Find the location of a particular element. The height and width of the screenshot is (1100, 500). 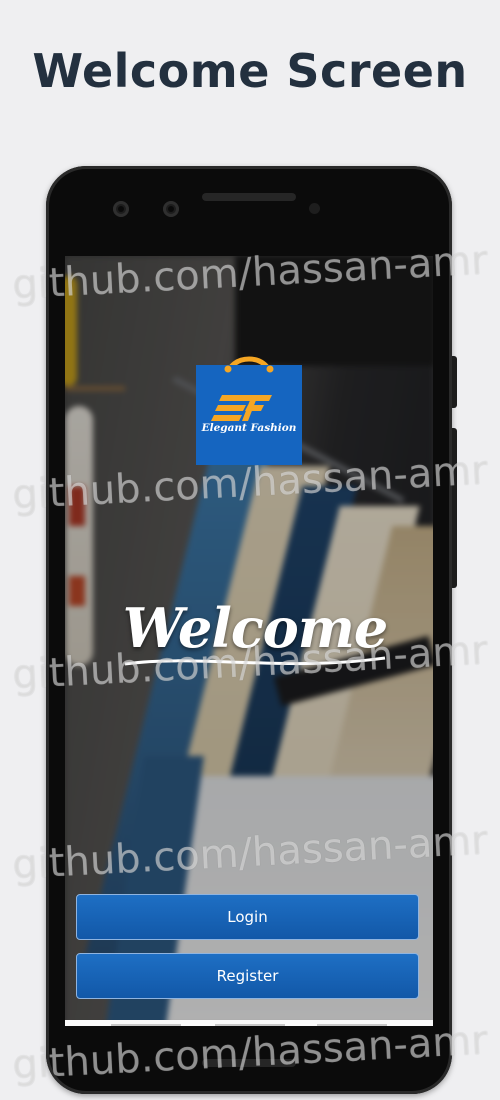

logo-text: Elegant Fashion is located at coordinates (249, 428).